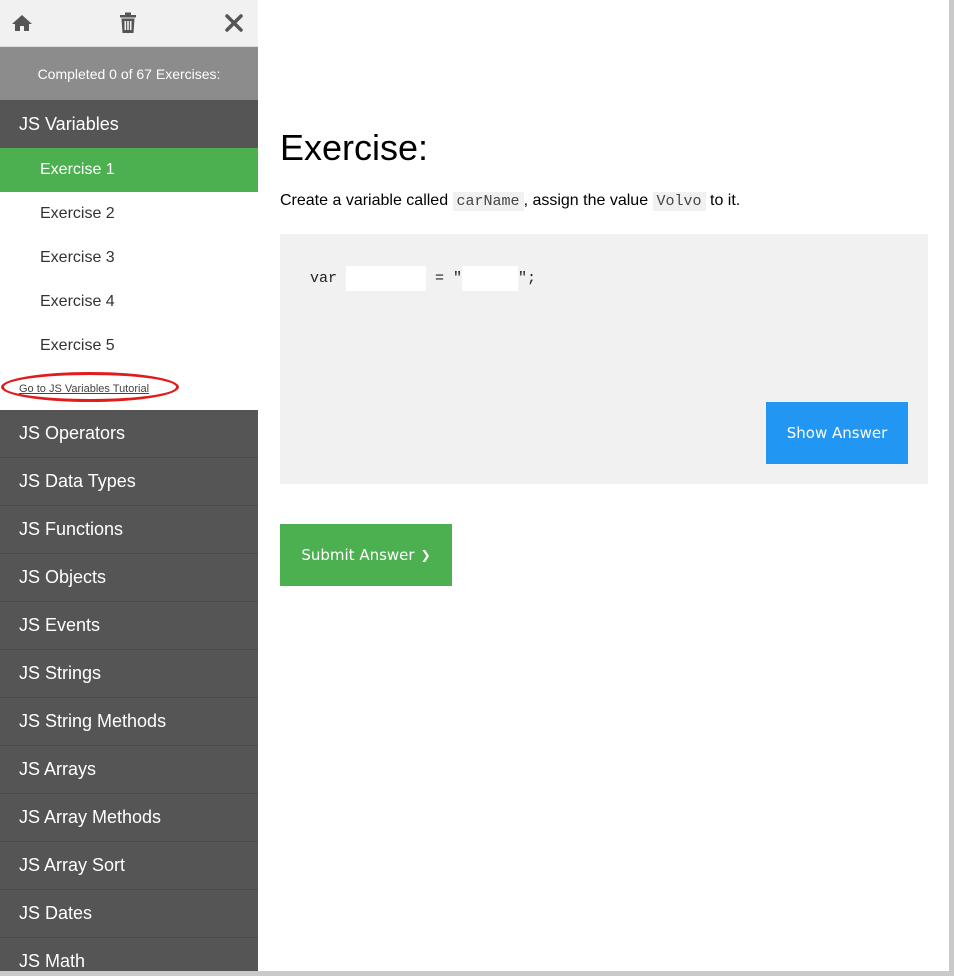 The width and height of the screenshot is (954, 976). Describe the element at coordinates (234, 23) in the screenshot. I see `close-icon` at that location.